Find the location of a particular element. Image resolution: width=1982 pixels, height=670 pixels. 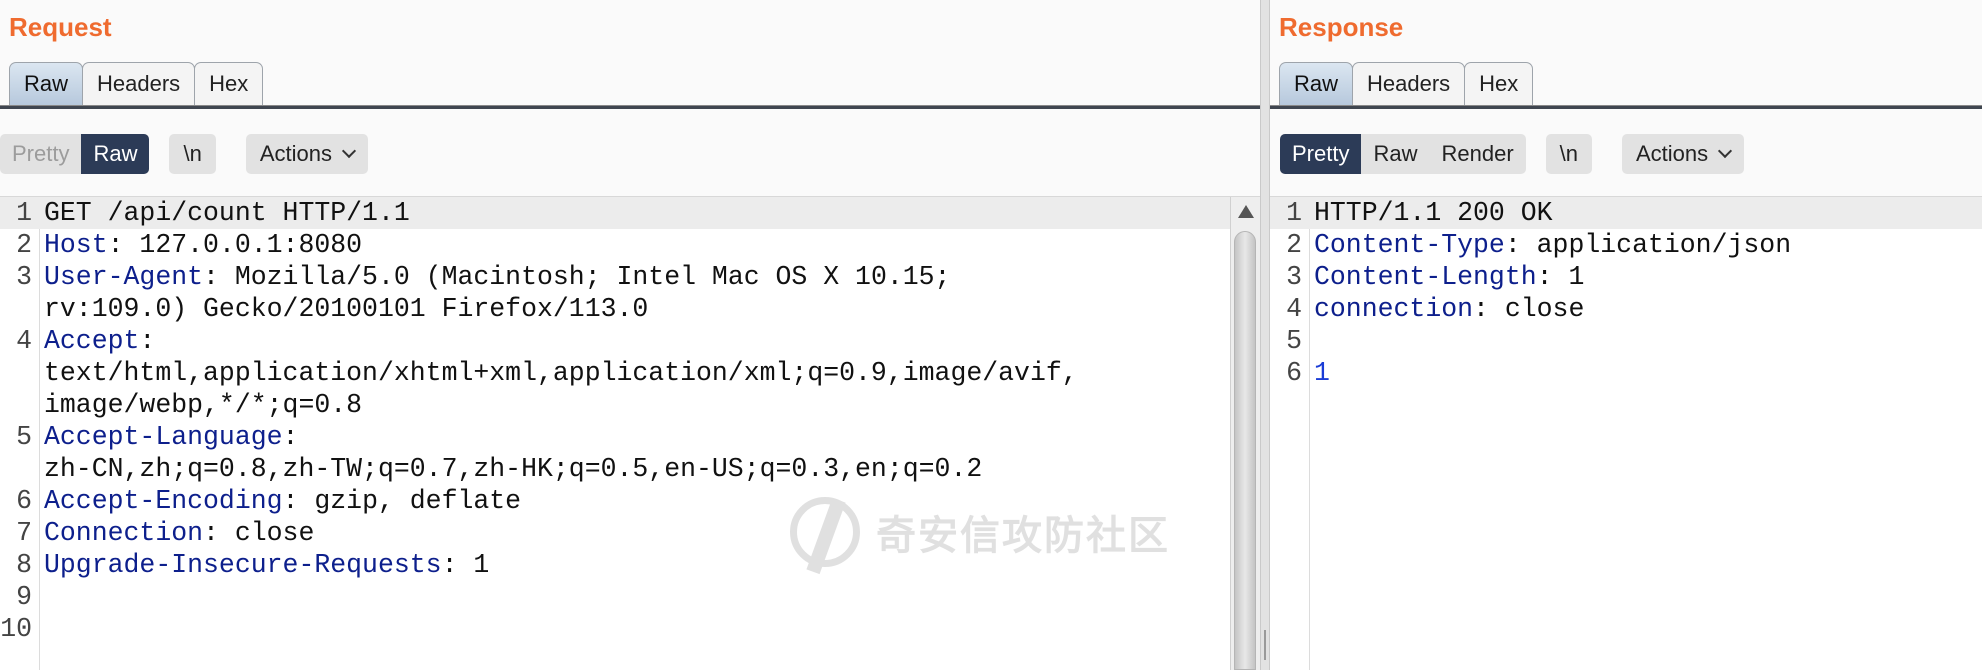

line-text: GET /api/count HTTP/1.1 is located at coordinates (227, 213).